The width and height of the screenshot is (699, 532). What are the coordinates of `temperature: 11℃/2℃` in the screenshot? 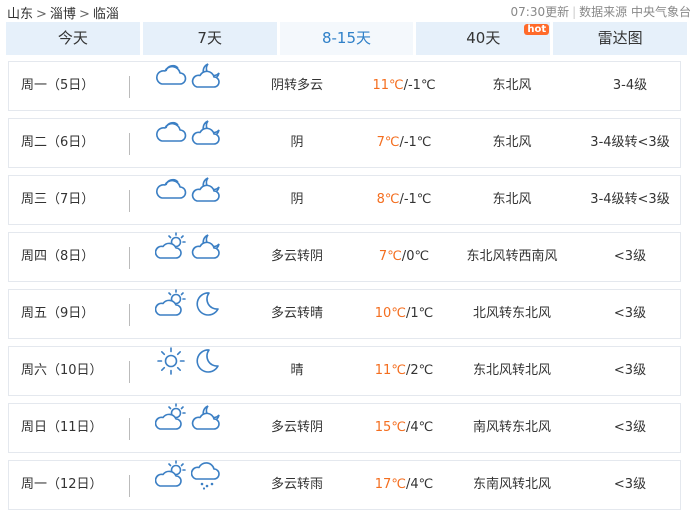 It's located at (404, 371).